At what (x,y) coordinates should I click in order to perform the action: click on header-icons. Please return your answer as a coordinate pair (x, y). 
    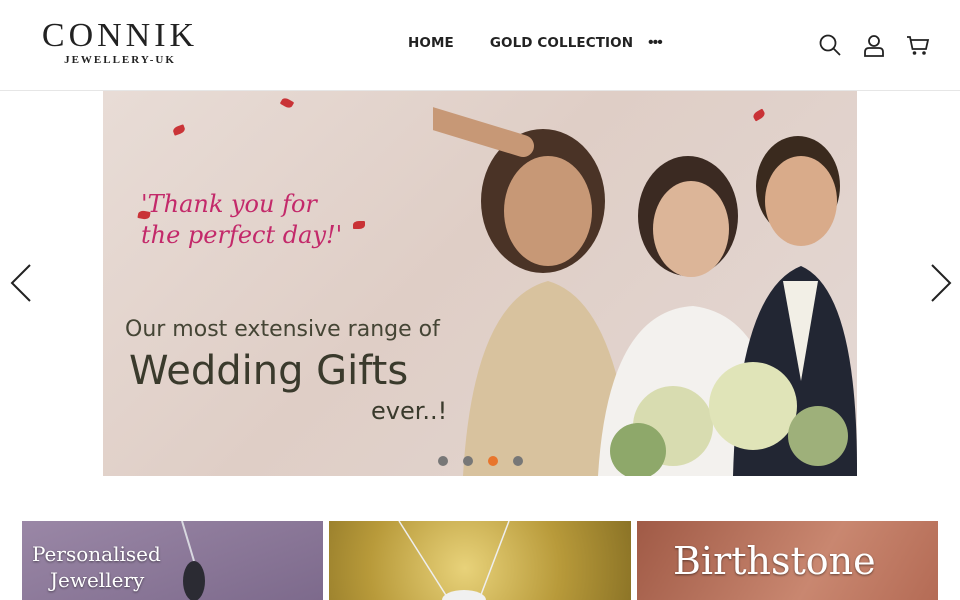
    Looking at the image, I should click on (864, 45).